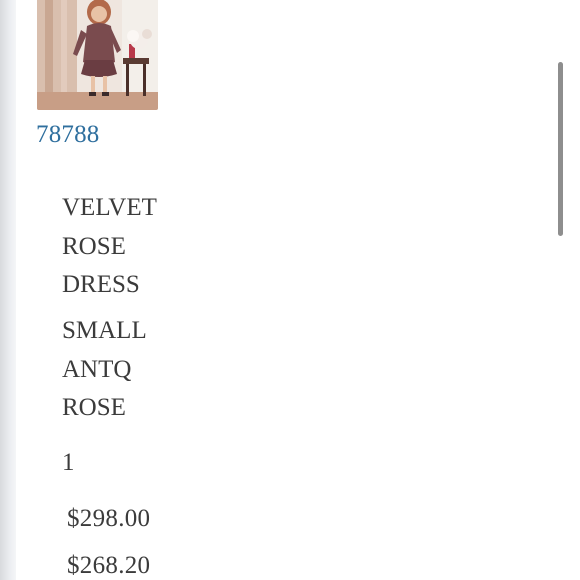 The height and width of the screenshot is (580, 580). I want to click on product-name: VELVET ROSE DRESS, so click(109, 246).